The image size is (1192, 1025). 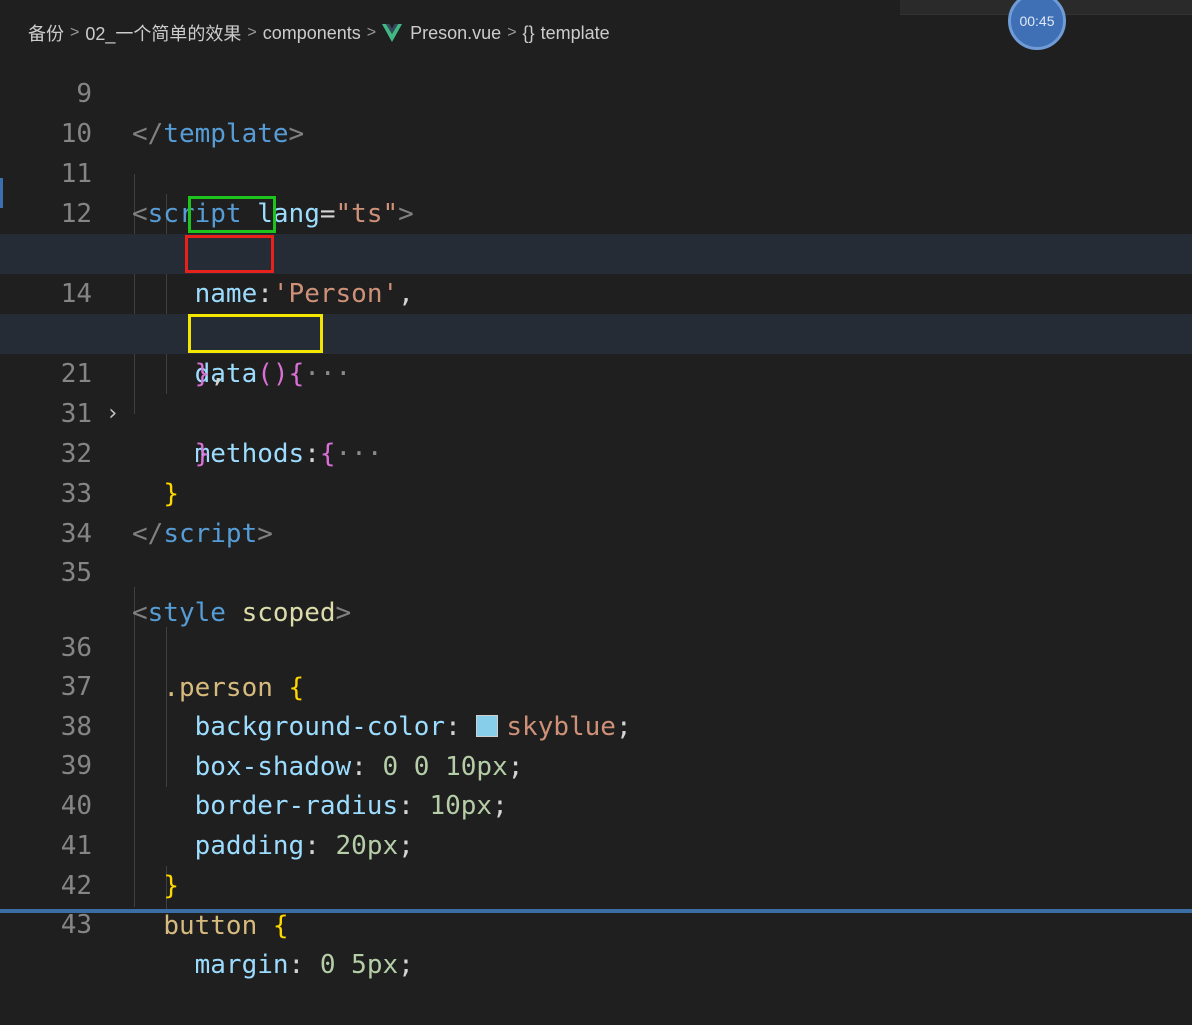 I want to click on code-line: 41 }, so click(x=596, y=843).